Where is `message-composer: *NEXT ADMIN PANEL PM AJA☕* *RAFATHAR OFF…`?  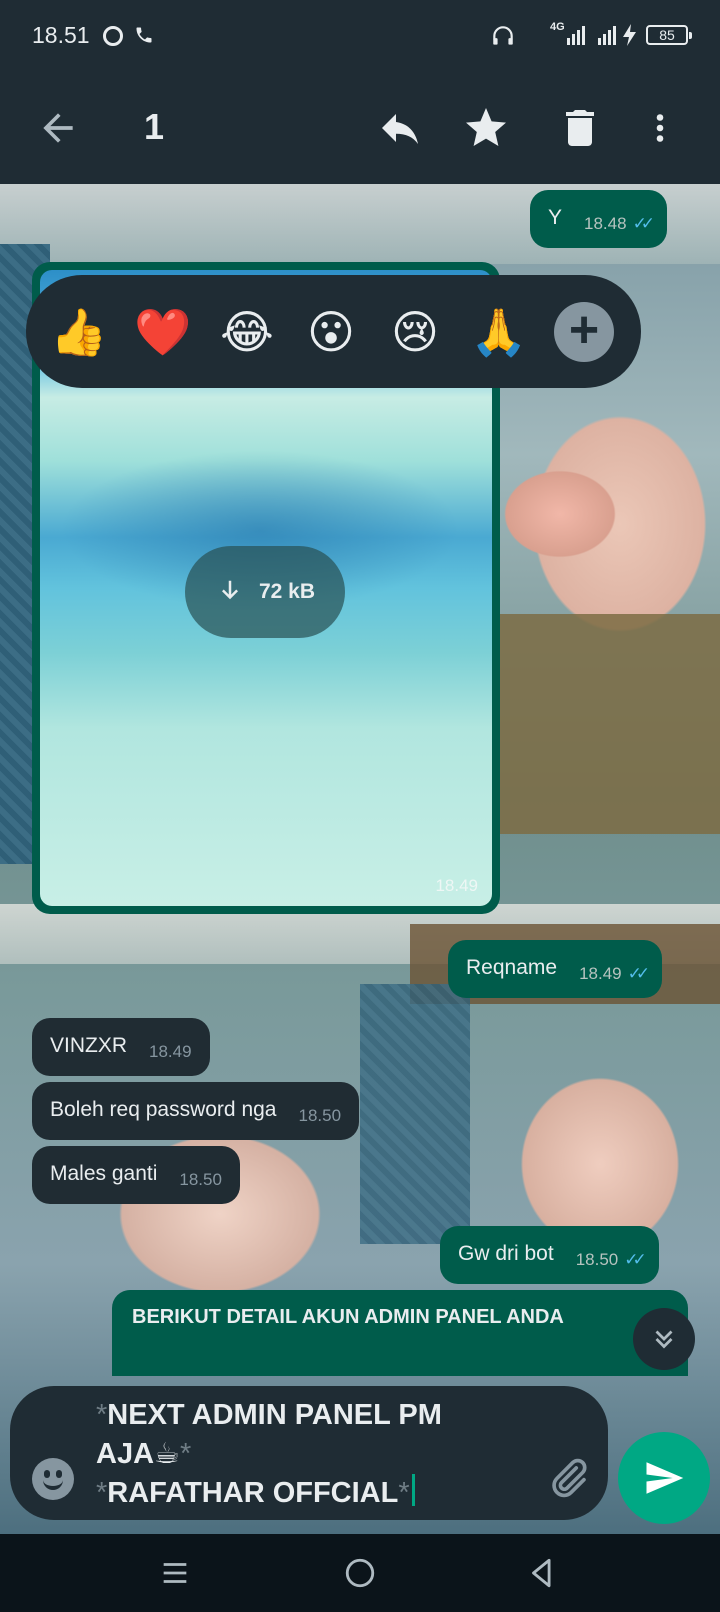
message-composer: *NEXT ADMIN PANEL PM AJA☕* *RAFATHAR OFF… is located at coordinates (309, 1453).